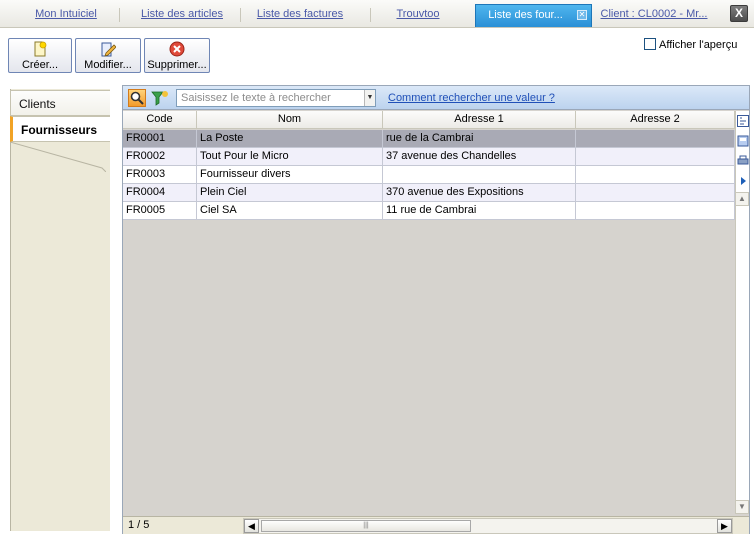 The height and width of the screenshot is (541, 754). Describe the element at coordinates (290, 157) in the screenshot. I see `cell-nom: Tout Pour le Micro` at that location.